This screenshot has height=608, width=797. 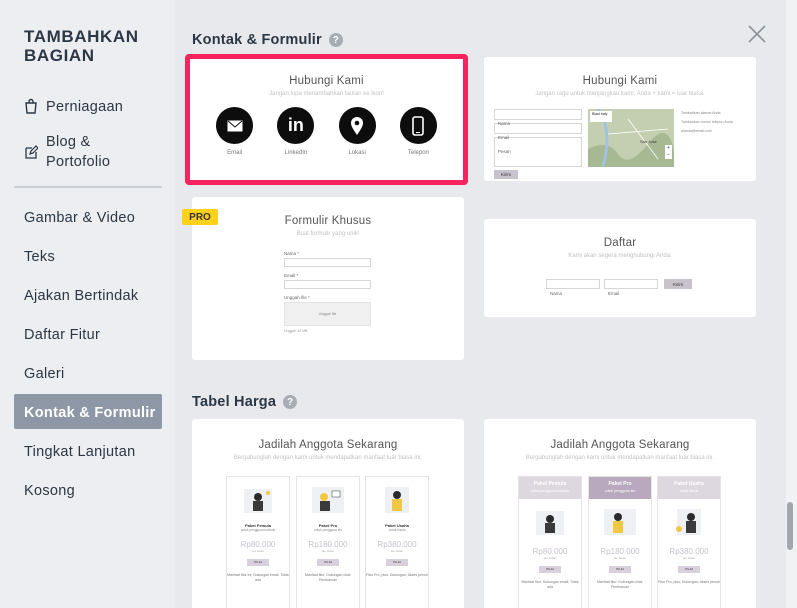 I want to click on section-title-contact: Kontak & Formulir ?, so click(x=267, y=40).